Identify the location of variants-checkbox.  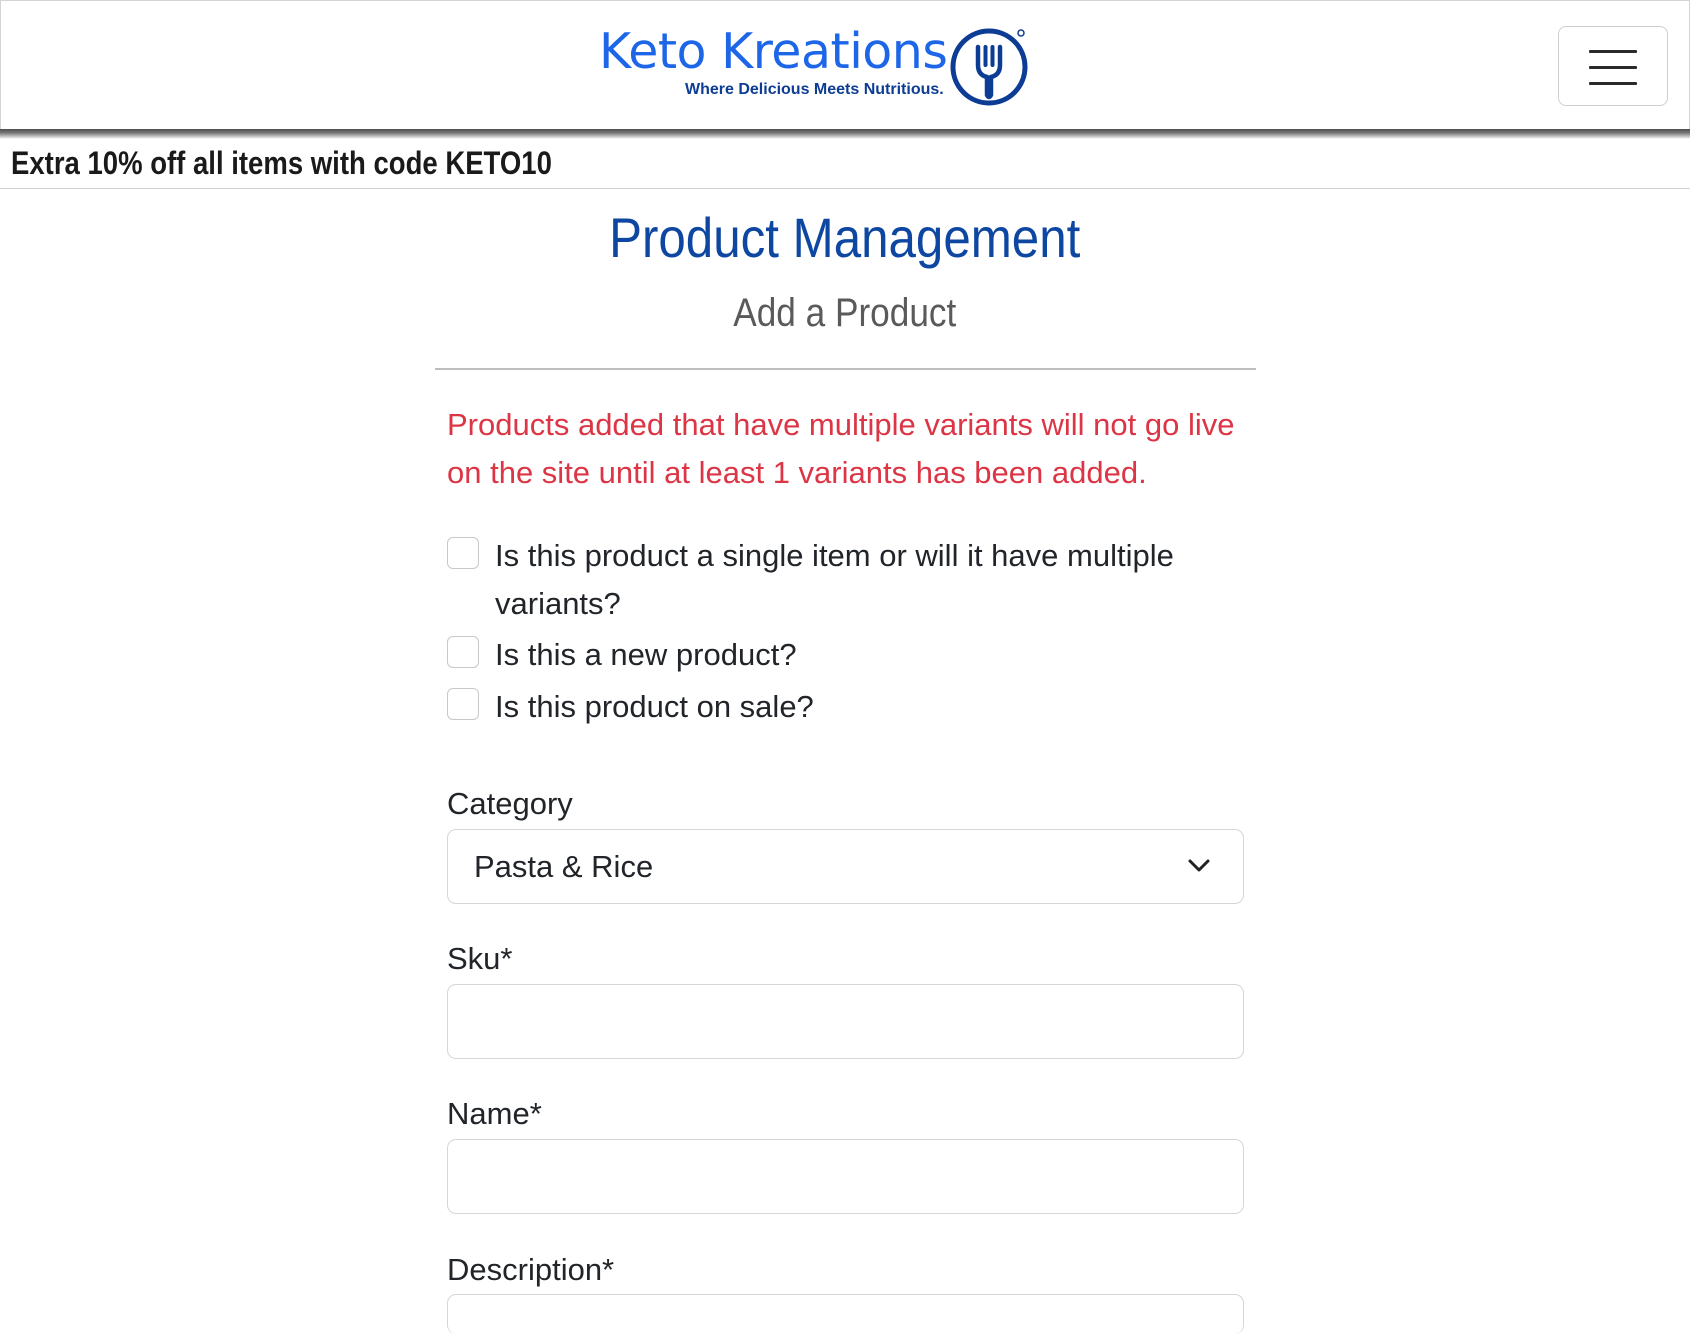
(463, 553).